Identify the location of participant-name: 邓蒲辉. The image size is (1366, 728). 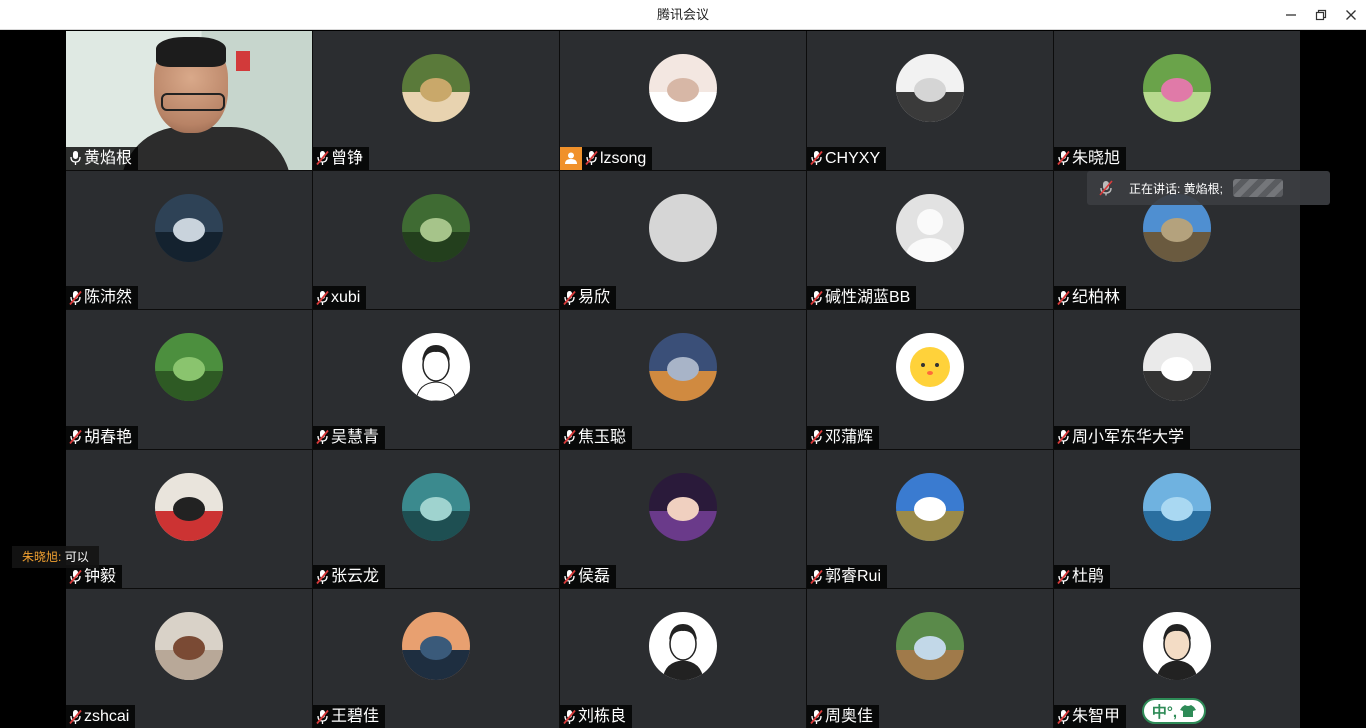
(849, 437).